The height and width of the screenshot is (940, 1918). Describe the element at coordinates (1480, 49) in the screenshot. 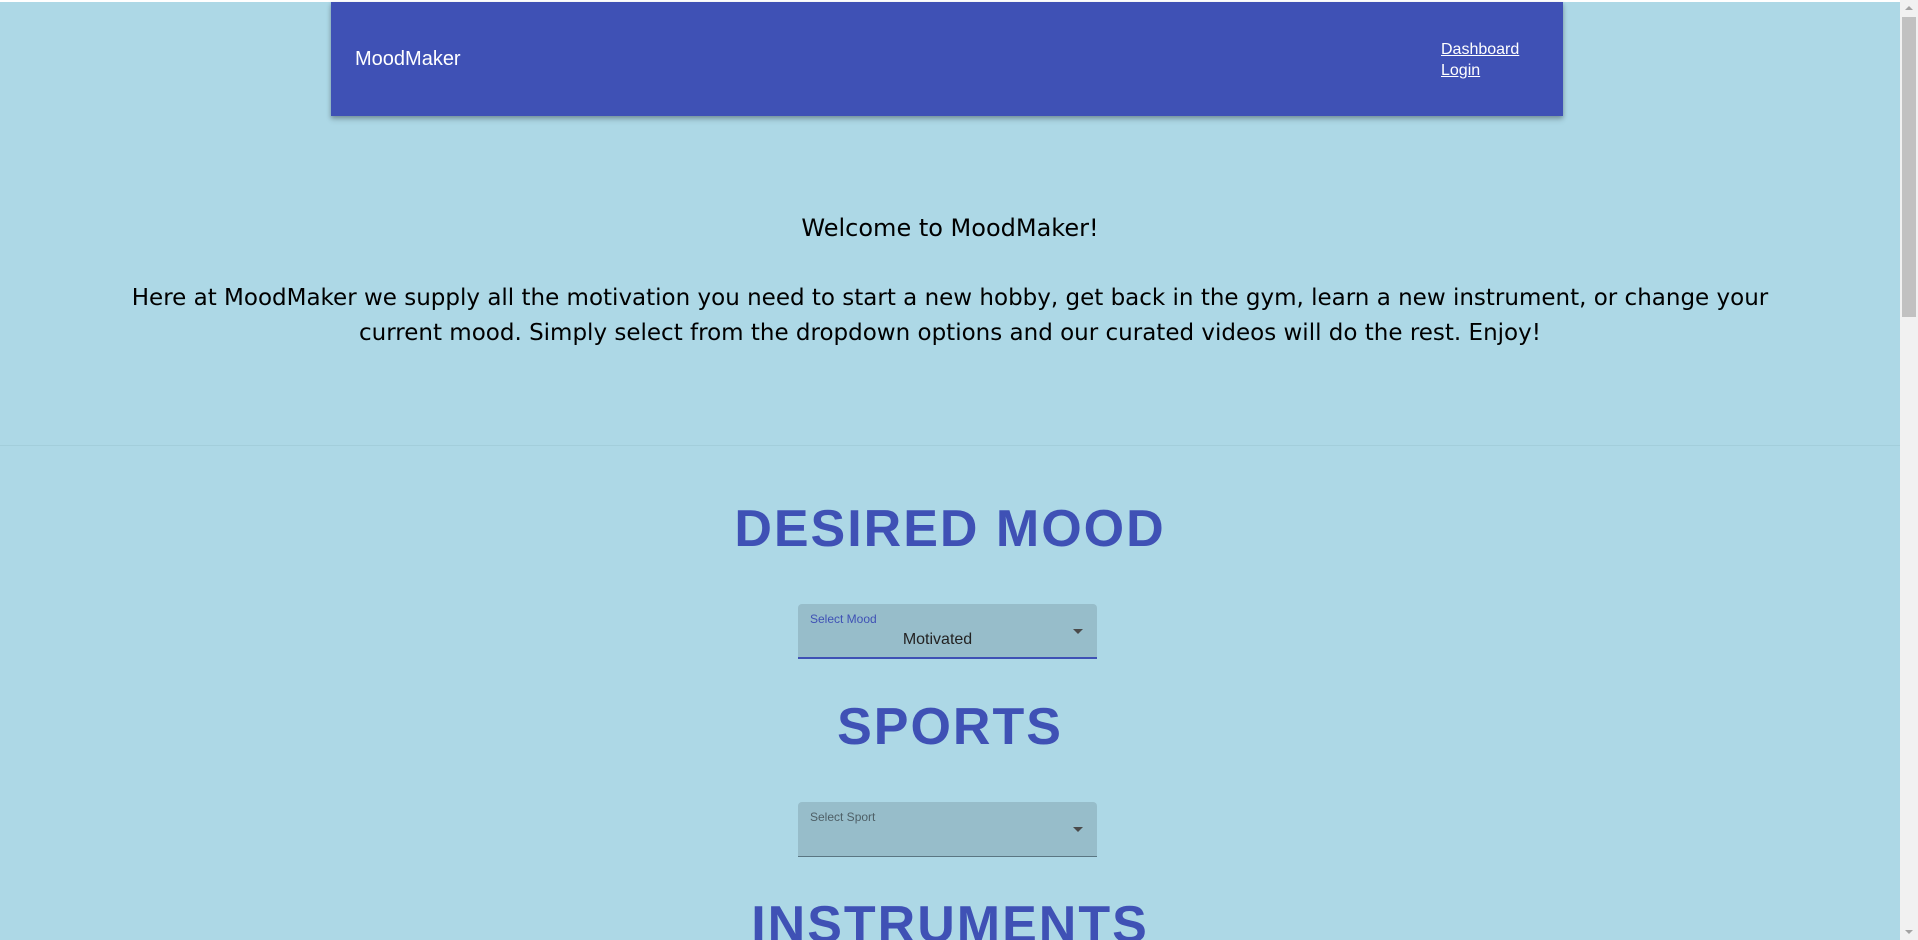

I see `nav-link-dashboard: Dashboard` at that location.